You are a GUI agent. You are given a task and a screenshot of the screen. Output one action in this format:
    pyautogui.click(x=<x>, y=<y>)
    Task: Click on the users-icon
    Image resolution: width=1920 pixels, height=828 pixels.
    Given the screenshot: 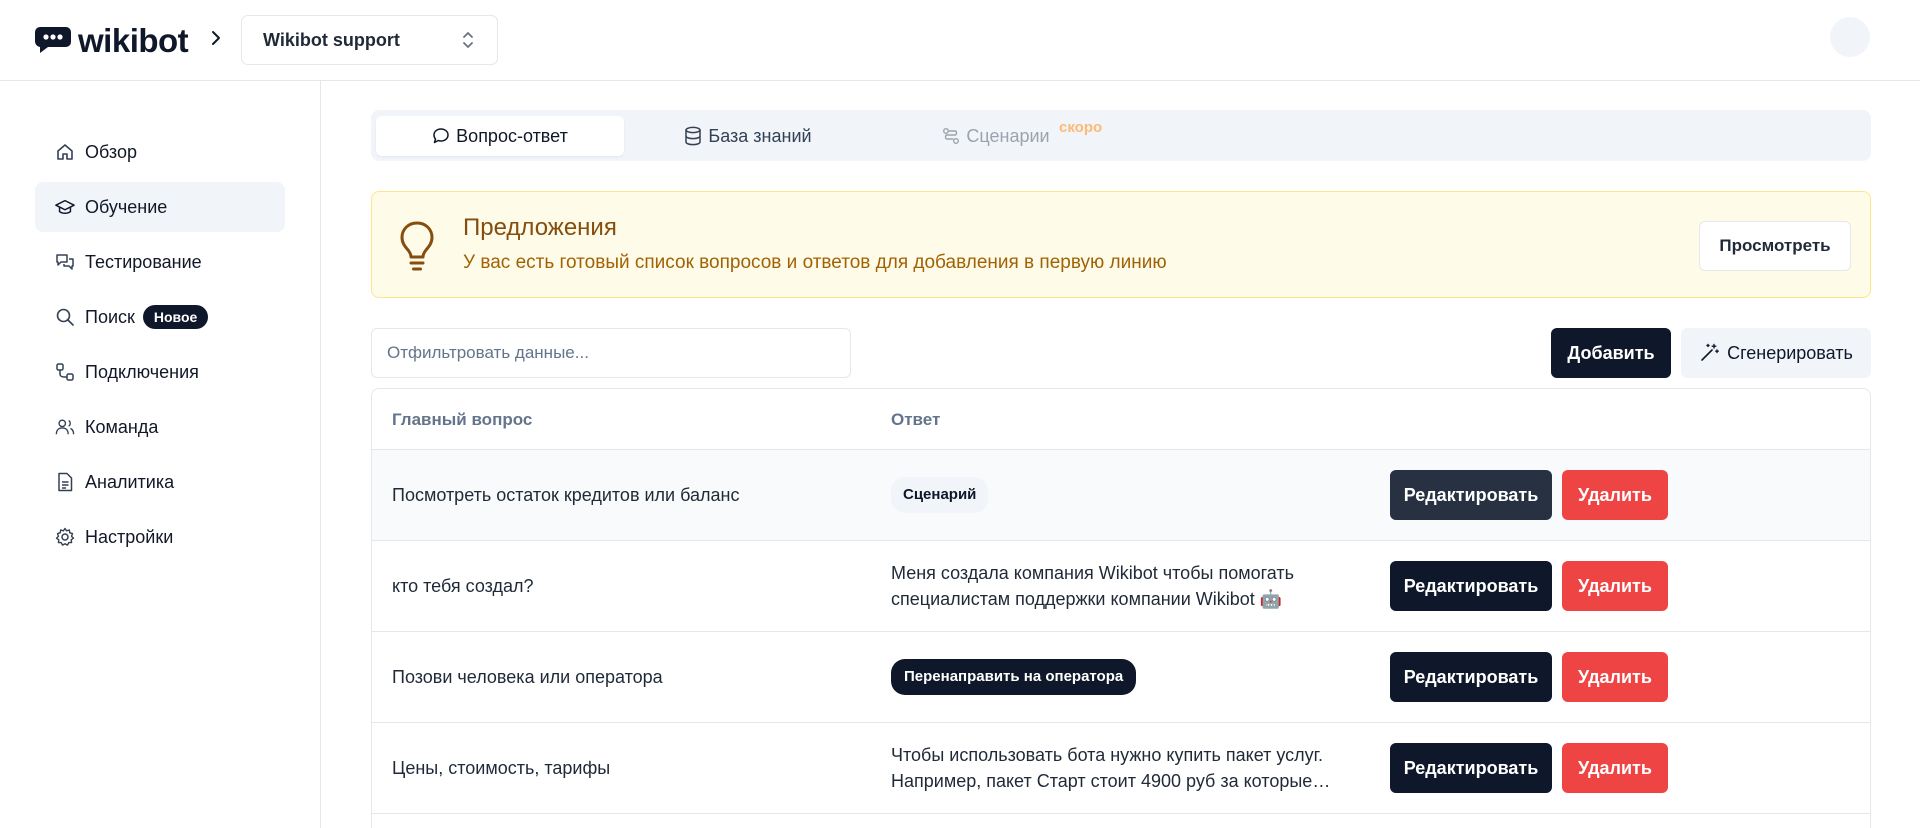 What is the action you would take?
    pyautogui.click(x=65, y=427)
    